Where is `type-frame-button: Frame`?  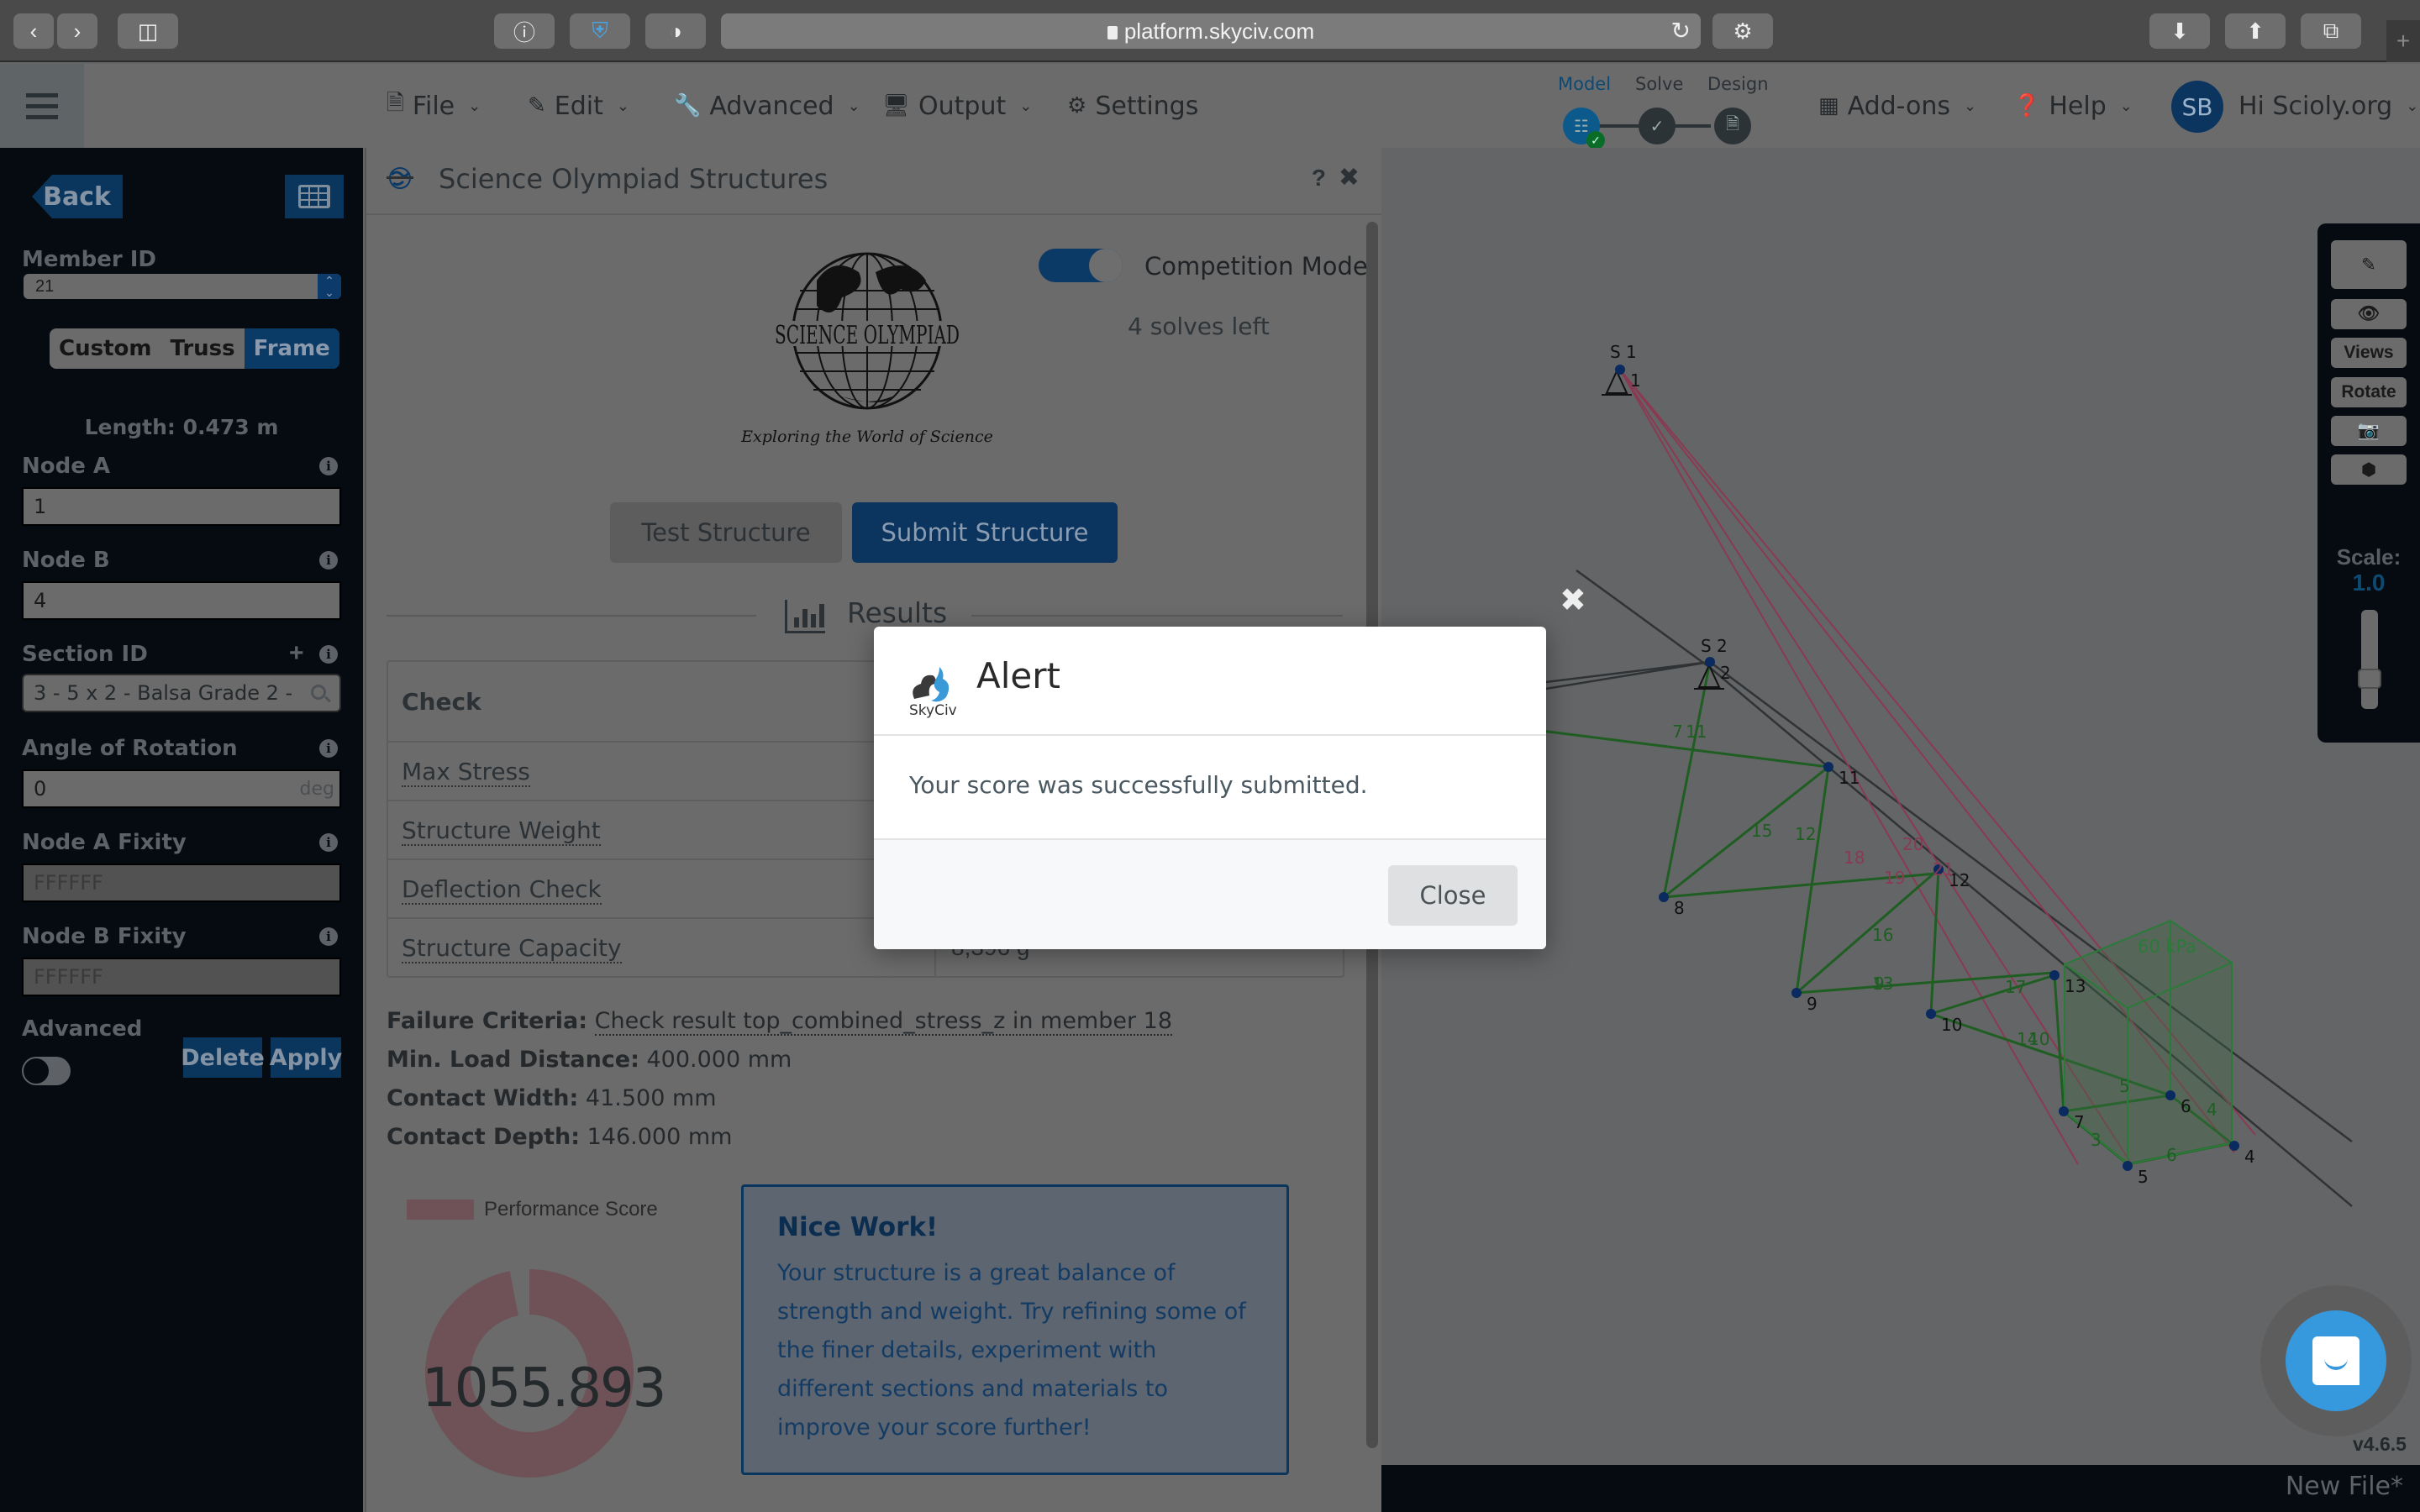
type-frame-button: Frame is located at coordinates (291, 348).